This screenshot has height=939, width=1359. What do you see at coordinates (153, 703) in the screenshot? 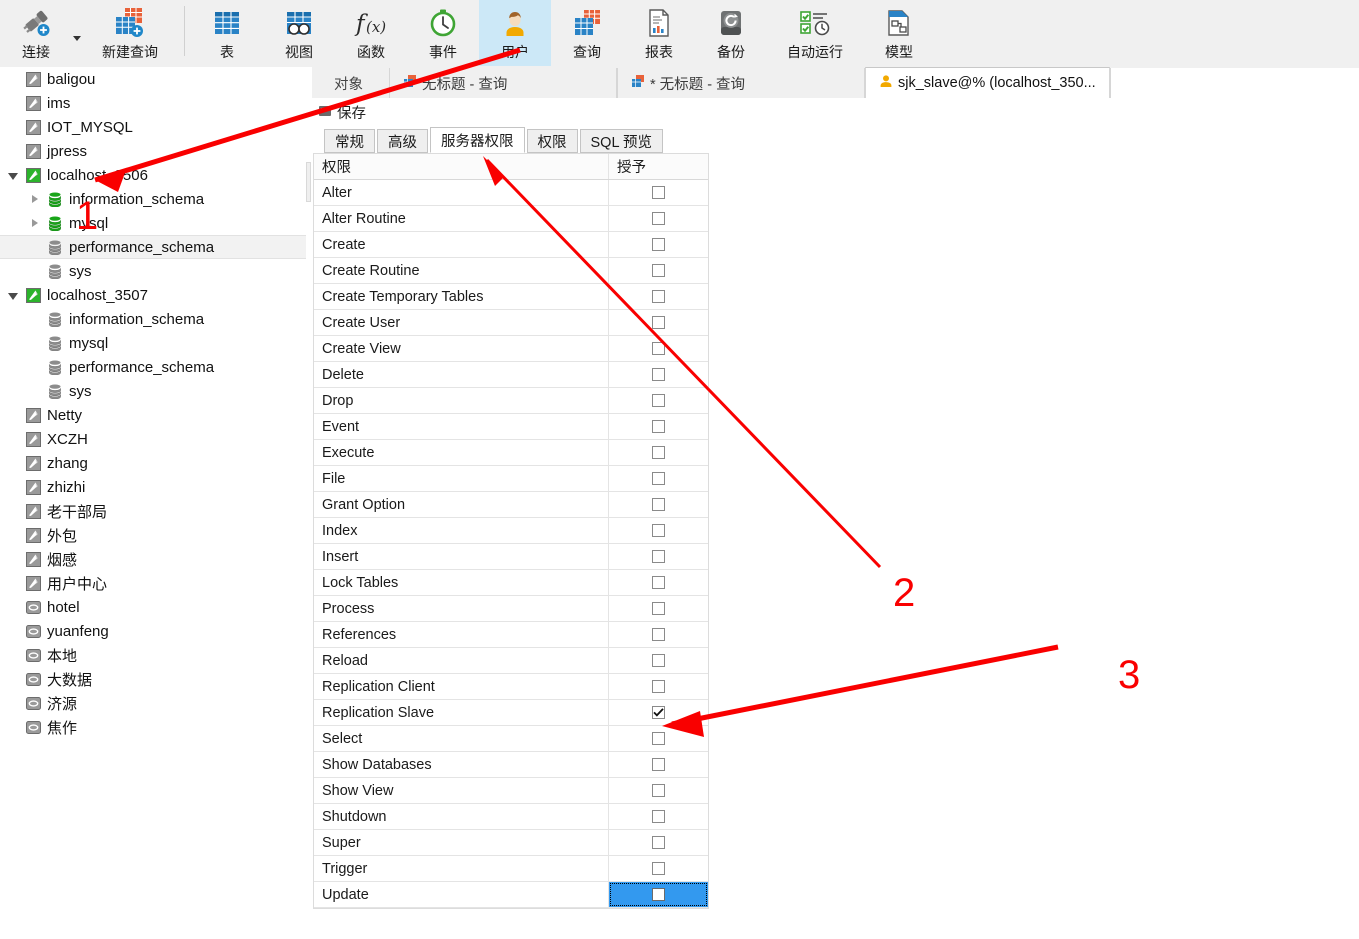
I see `tree-item--: 济源` at bounding box center [153, 703].